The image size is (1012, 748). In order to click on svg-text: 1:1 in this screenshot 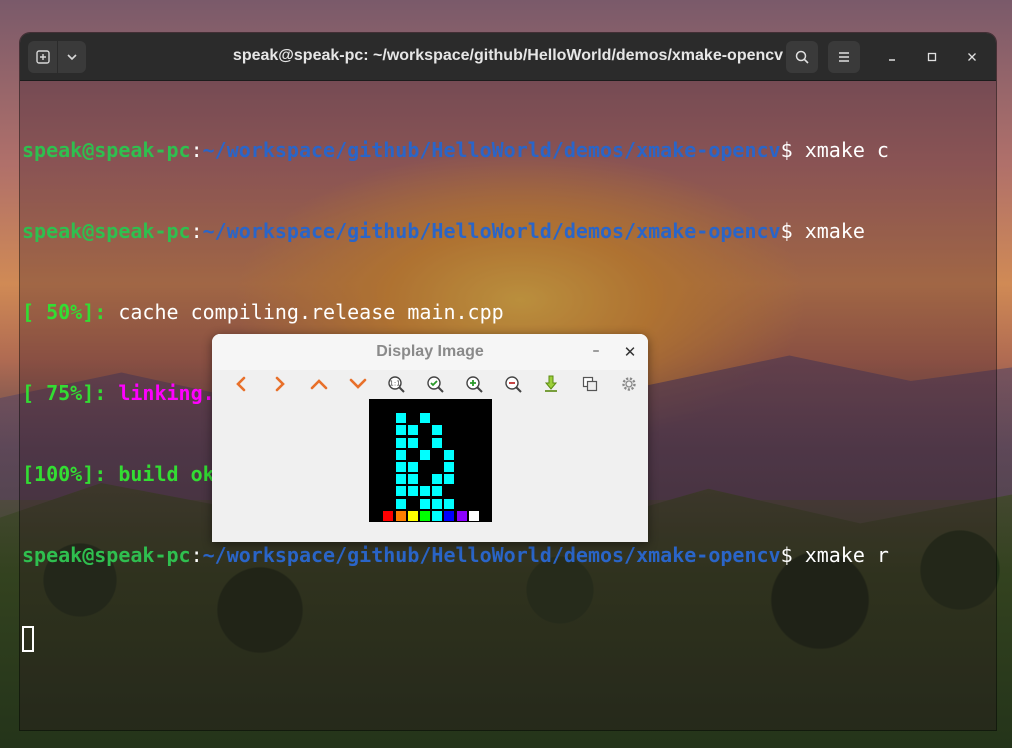, I will do `click(395, 384)`.